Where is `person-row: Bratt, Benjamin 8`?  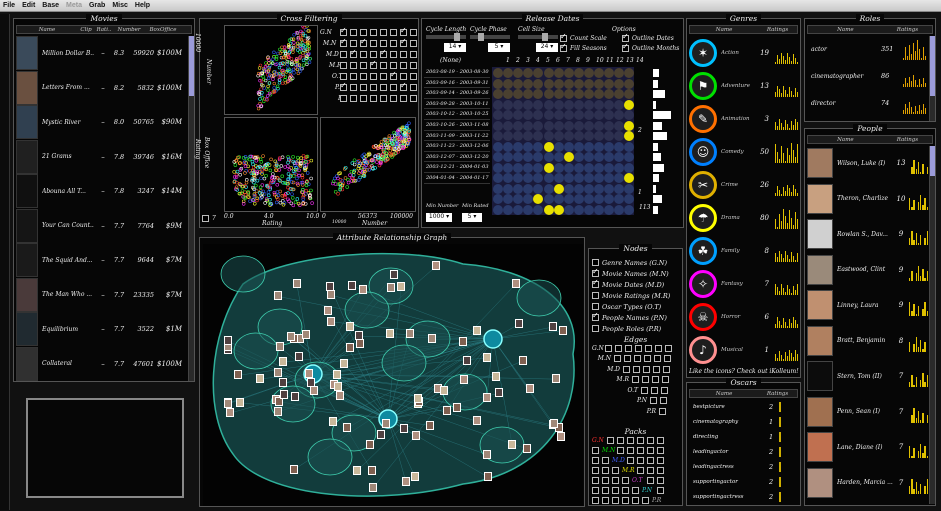 person-row: Bratt, Benjamin 8 is located at coordinates (871, 341).